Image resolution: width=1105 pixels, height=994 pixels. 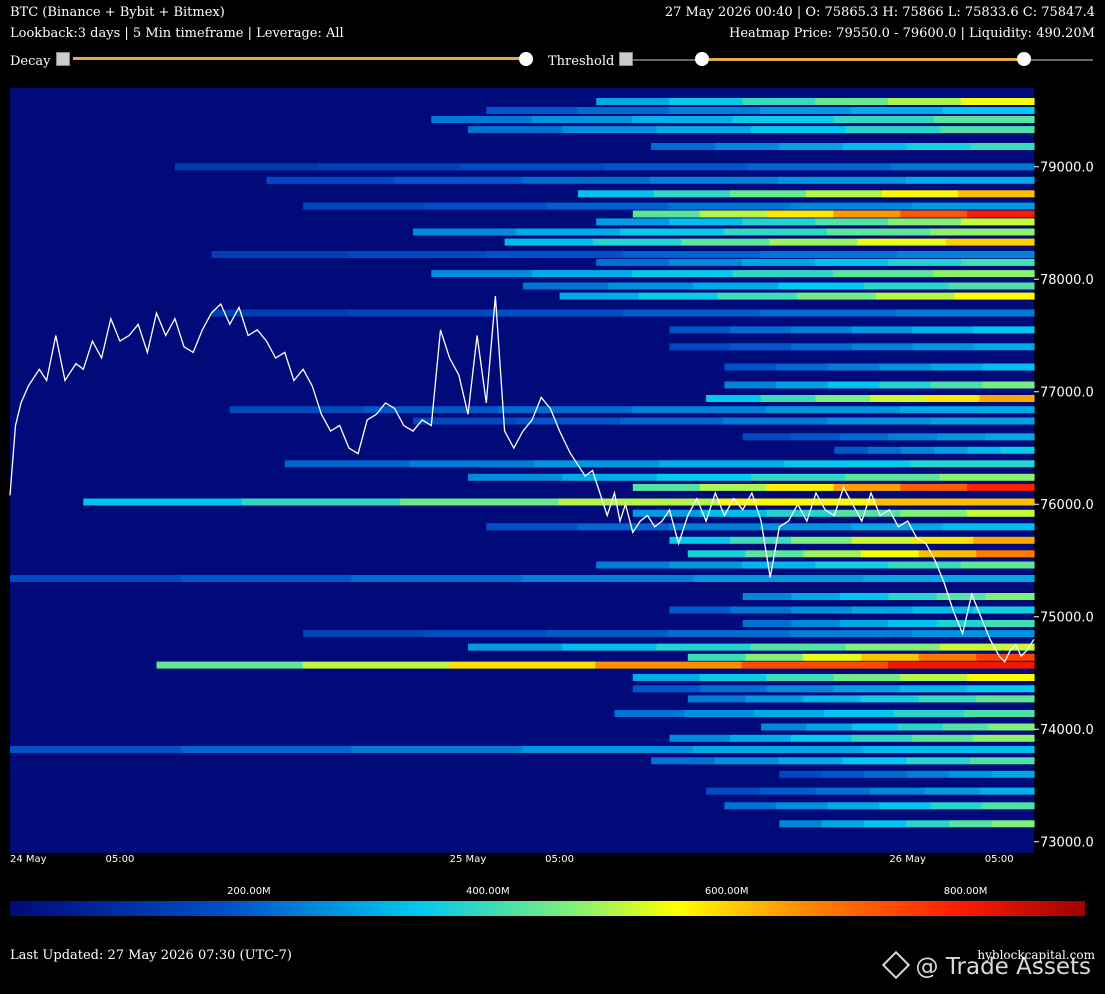 I want to click on threshold-slider-low-knob, so click(x=702, y=59).